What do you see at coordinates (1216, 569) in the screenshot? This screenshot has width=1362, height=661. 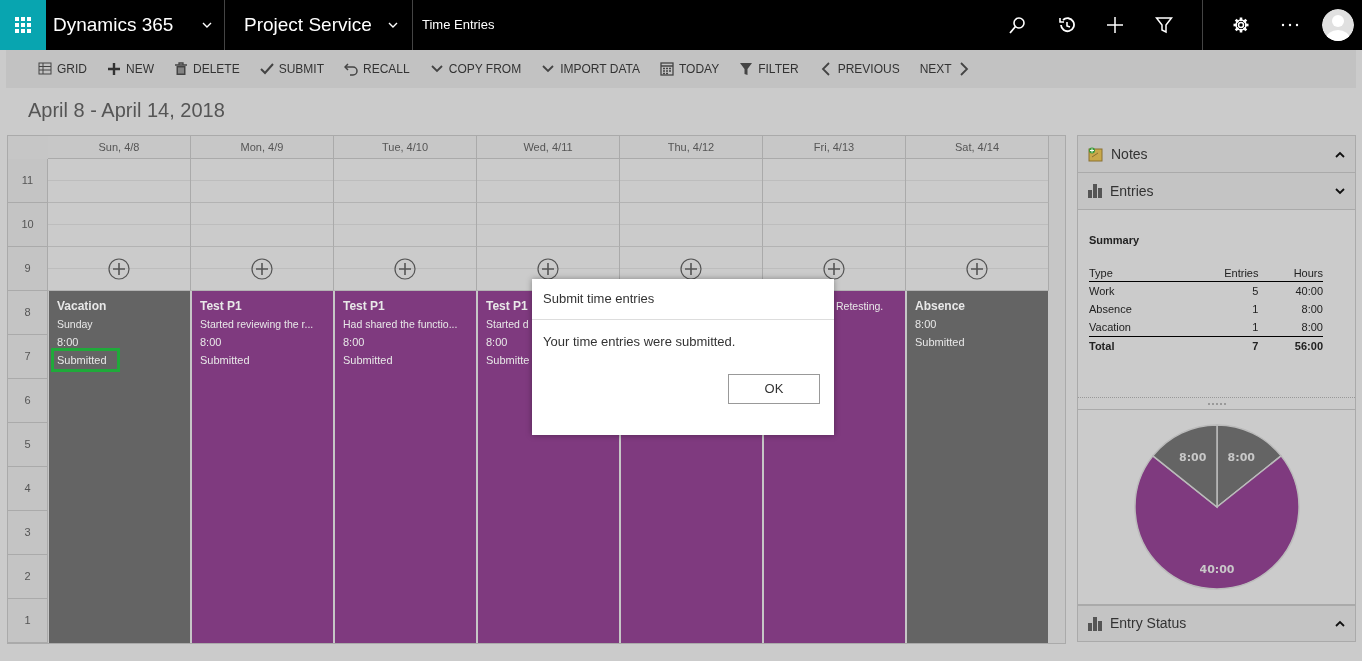 I see `slice-label: 40:00` at bounding box center [1216, 569].